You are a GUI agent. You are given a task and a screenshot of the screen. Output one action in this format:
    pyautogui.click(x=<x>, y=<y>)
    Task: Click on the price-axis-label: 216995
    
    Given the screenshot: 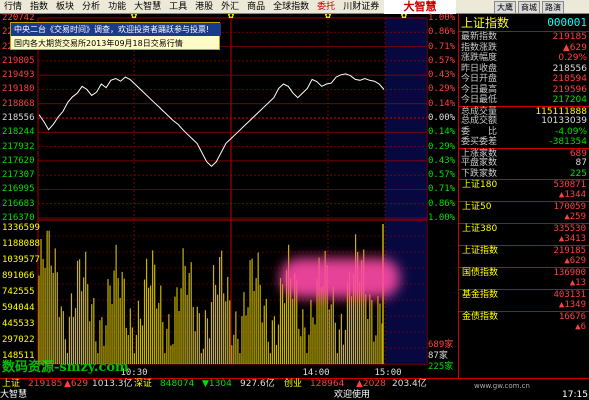 What is the action you would take?
    pyautogui.click(x=18, y=189)
    